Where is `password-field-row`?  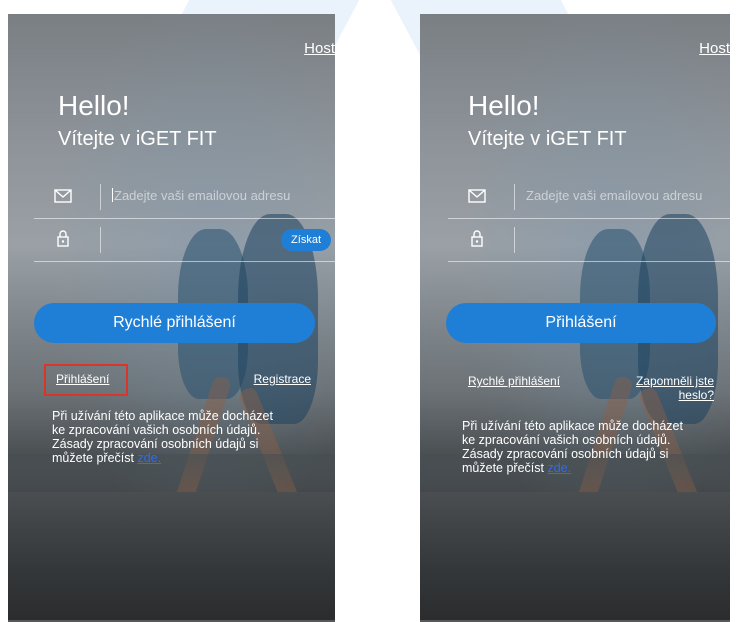 password-field-row is located at coordinates (589, 241).